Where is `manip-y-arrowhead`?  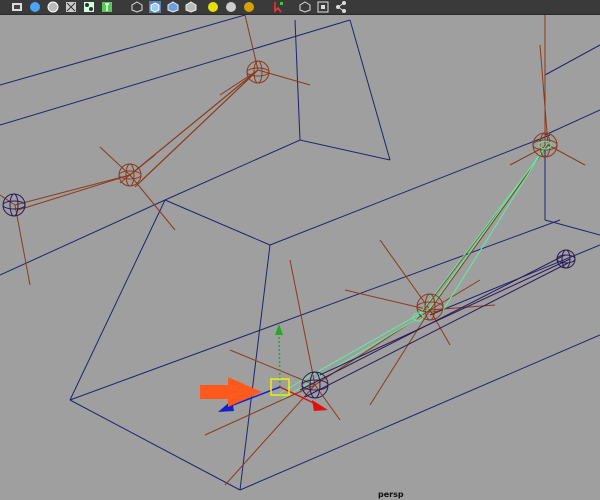
manip-y-arrowhead is located at coordinates (279, 329).